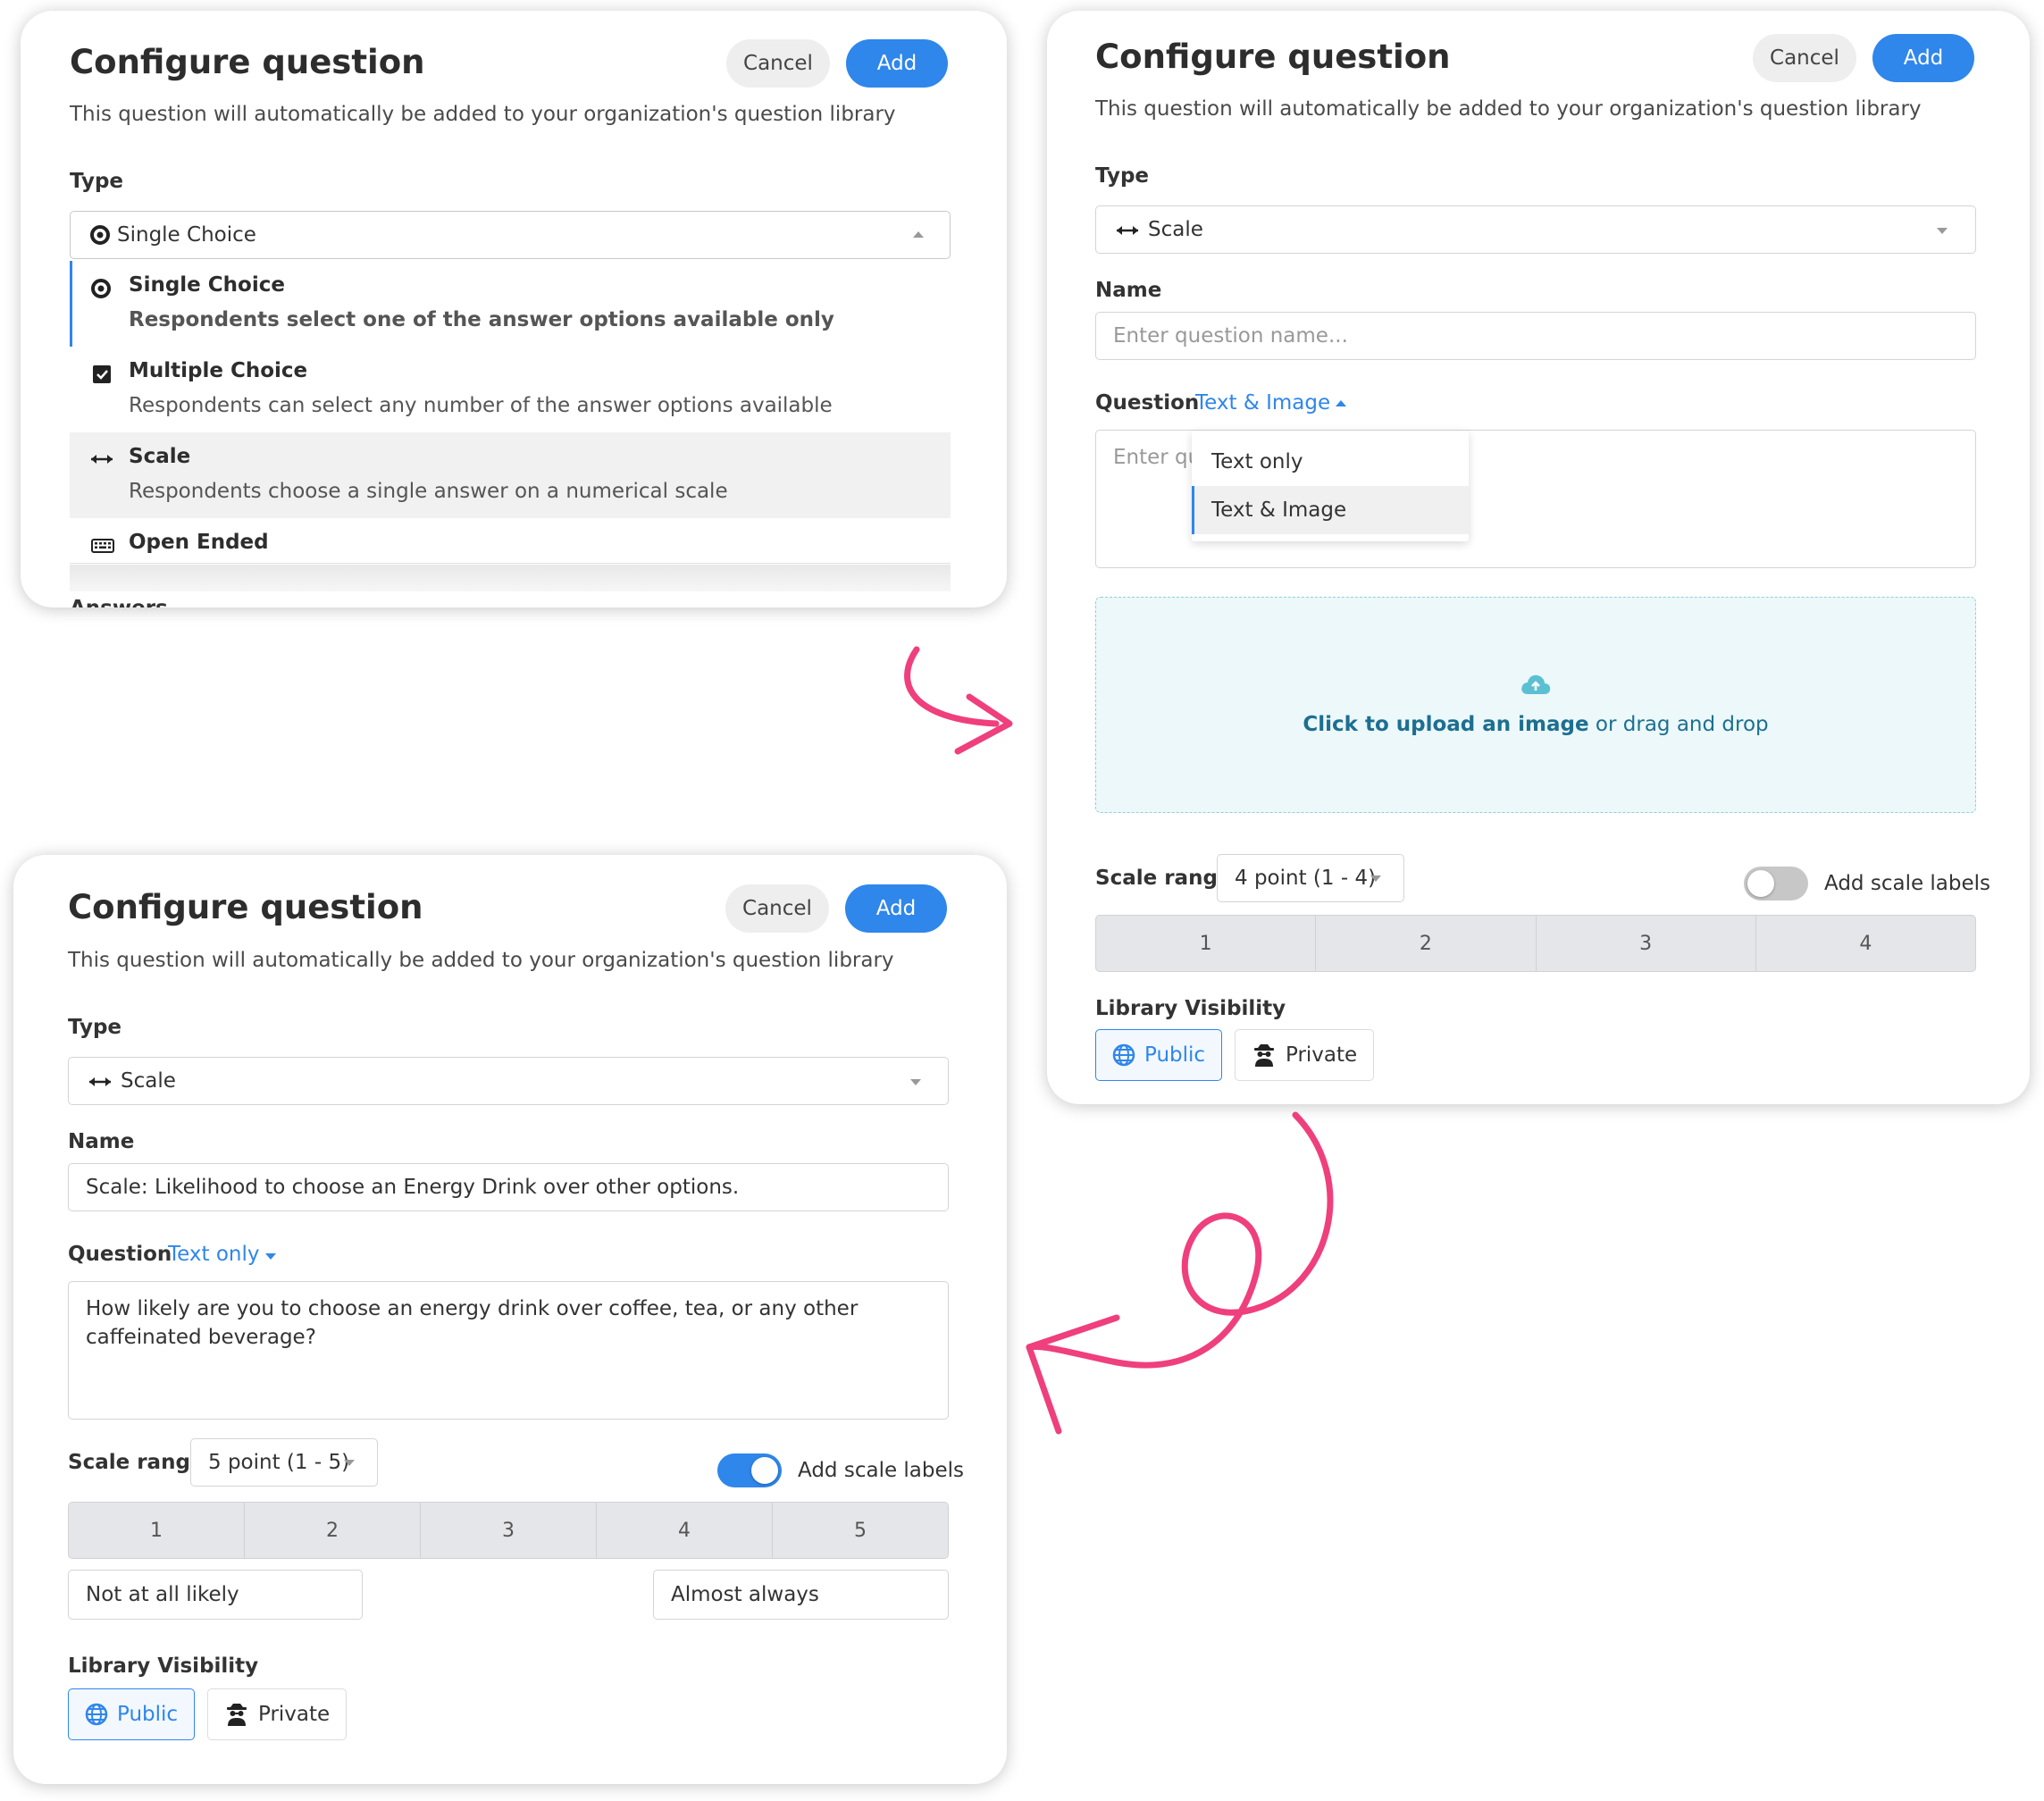 Image resolution: width=2044 pixels, height=1801 pixels. Describe the element at coordinates (1306, 878) in the screenshot. I see `scale-range-value: 4 point (1 - 4)` at that location.